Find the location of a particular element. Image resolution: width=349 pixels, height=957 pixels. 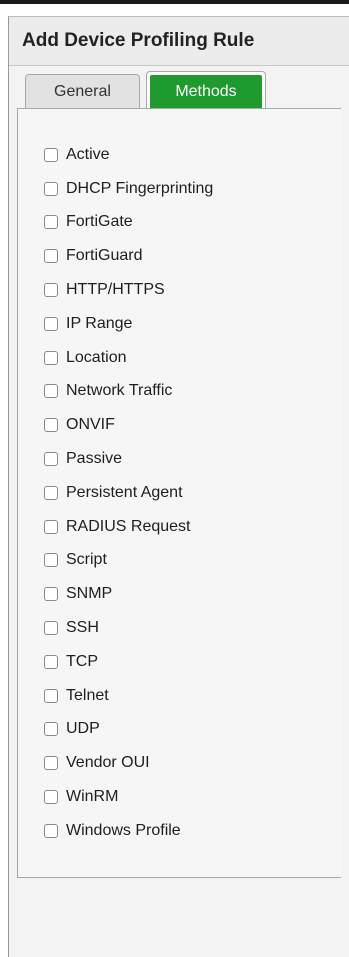

method-item-radius-request: RADIUS Request is located at coordinates (128, 527).